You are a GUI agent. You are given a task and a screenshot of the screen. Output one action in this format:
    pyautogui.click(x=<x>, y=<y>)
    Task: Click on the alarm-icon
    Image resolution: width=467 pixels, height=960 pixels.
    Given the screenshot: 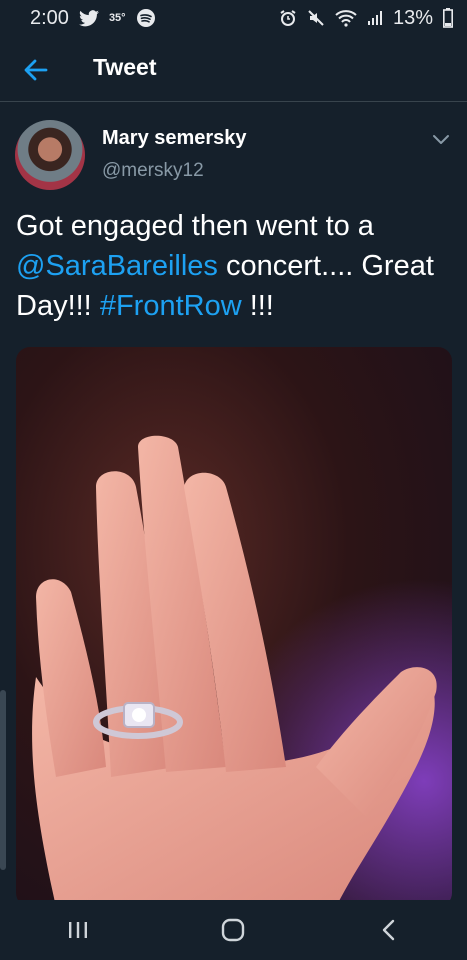 What is the action you would take?
    pyautogui.click(x=288, y=18)
    